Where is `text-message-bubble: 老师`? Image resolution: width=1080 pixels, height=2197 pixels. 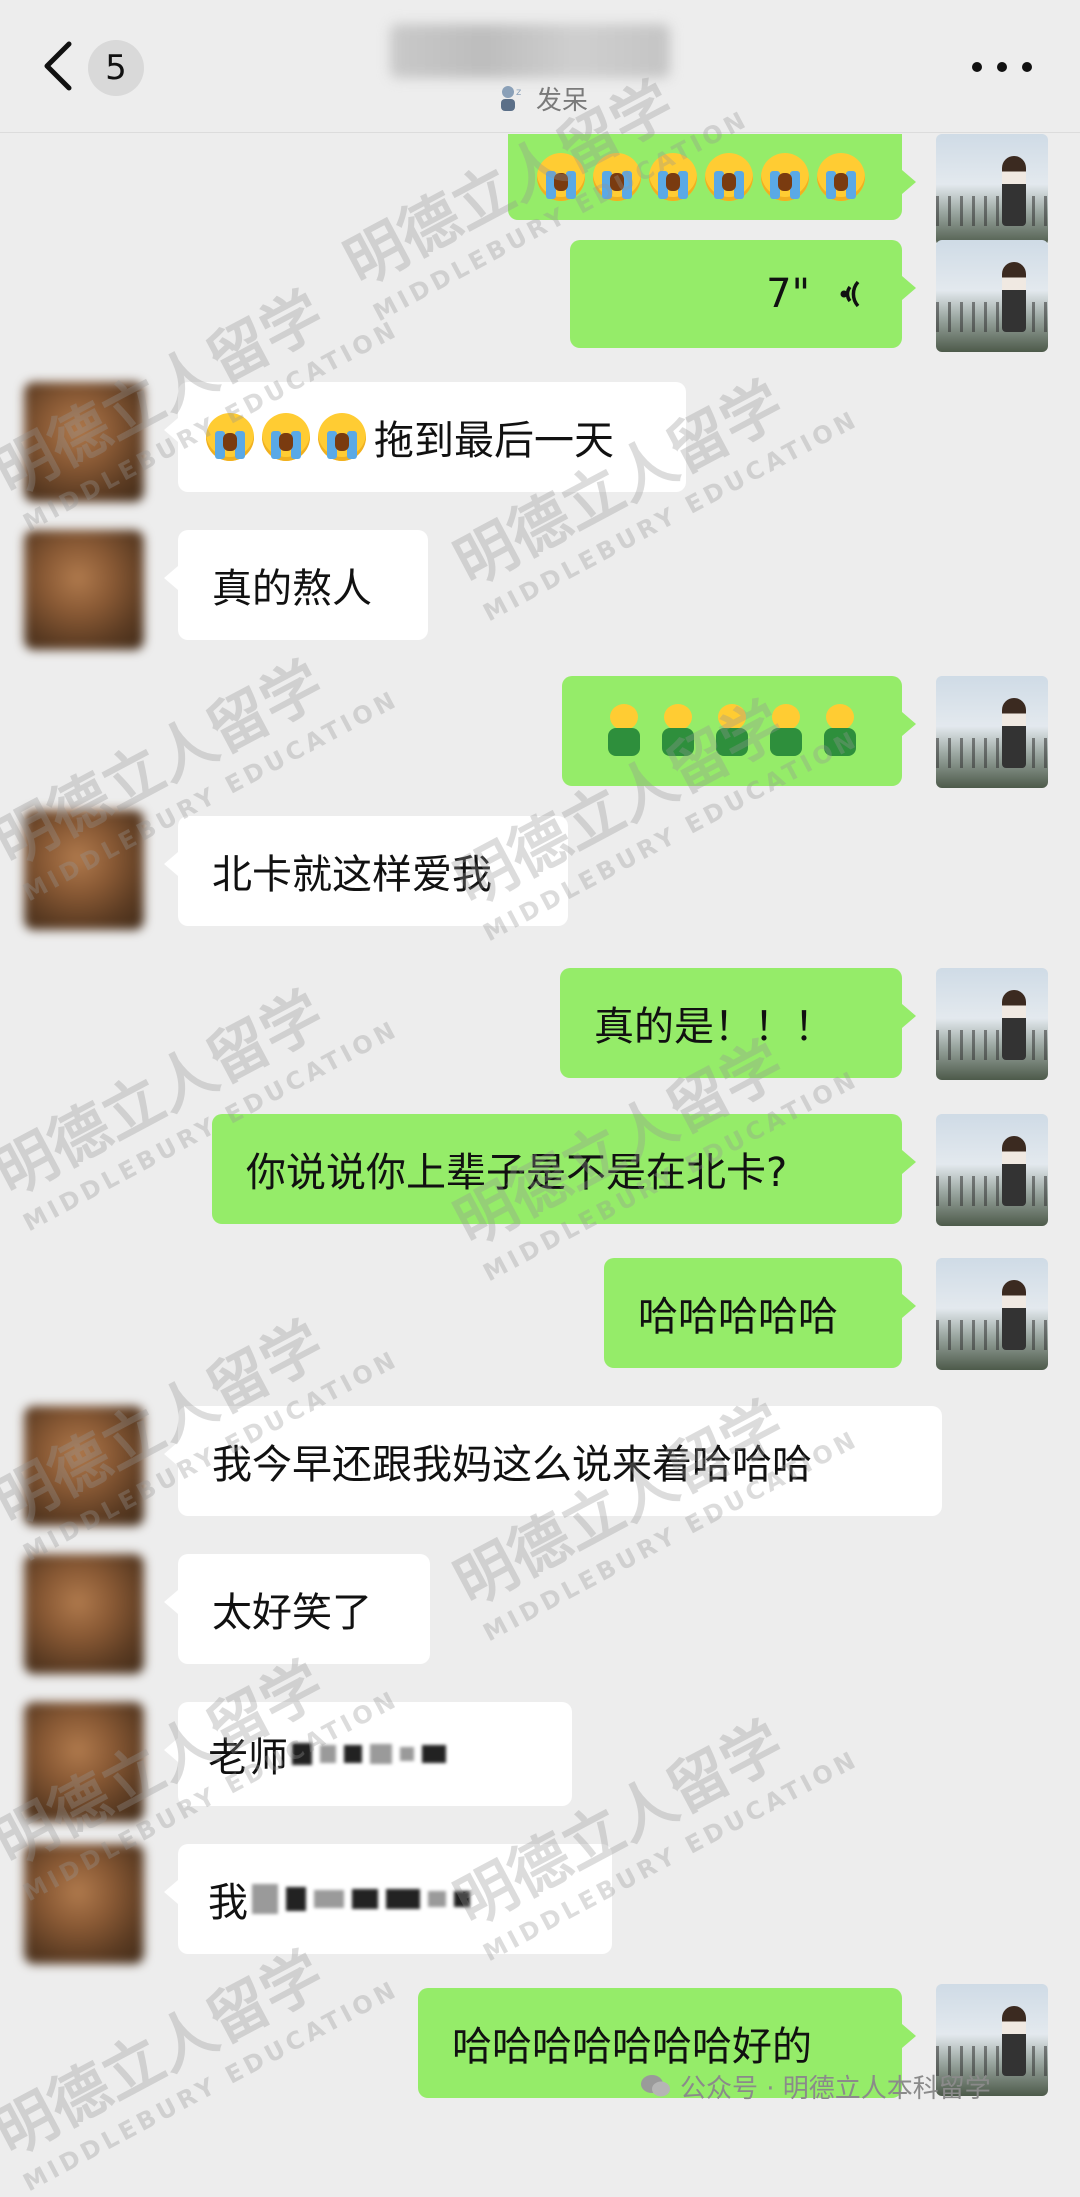
text-message-bubble: 老师 is located at coordinates (368, 1754).